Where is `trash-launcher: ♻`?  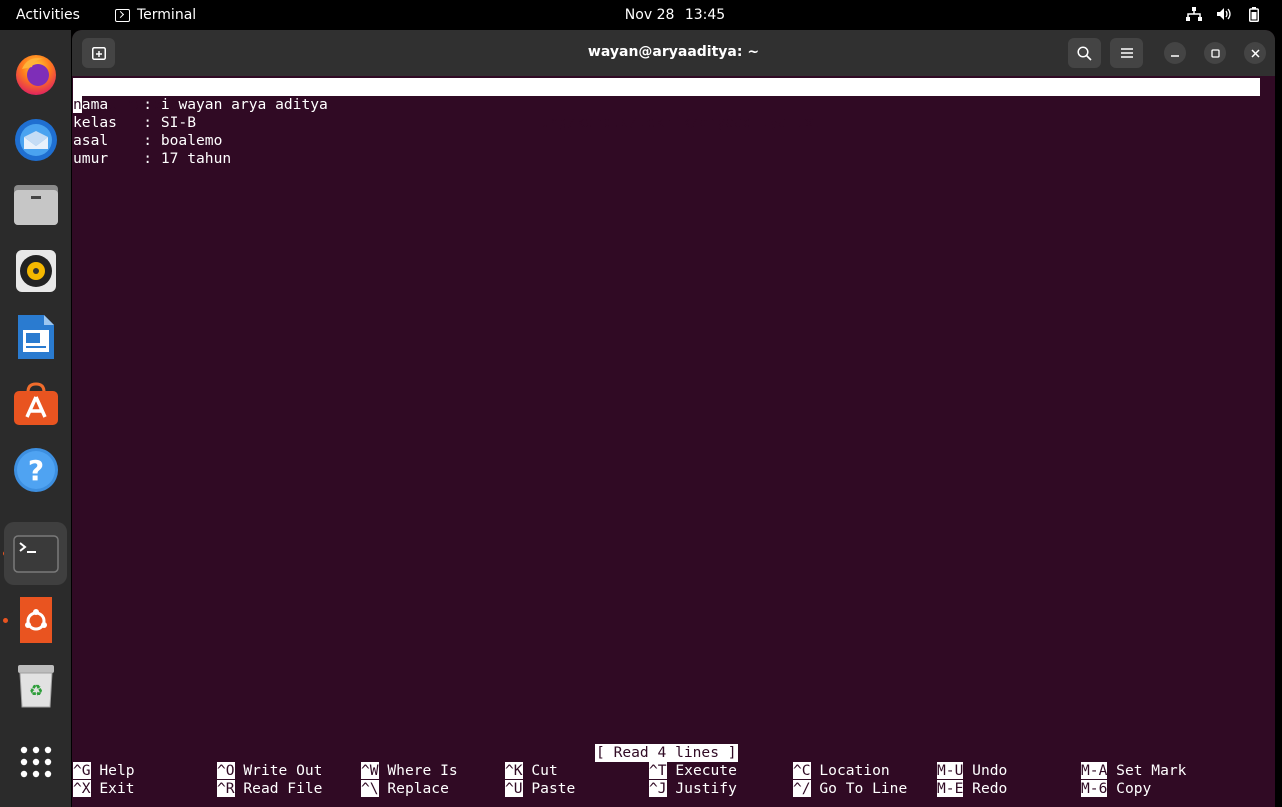
trash-launcher: ♻ is located at coordinates (35, 685).